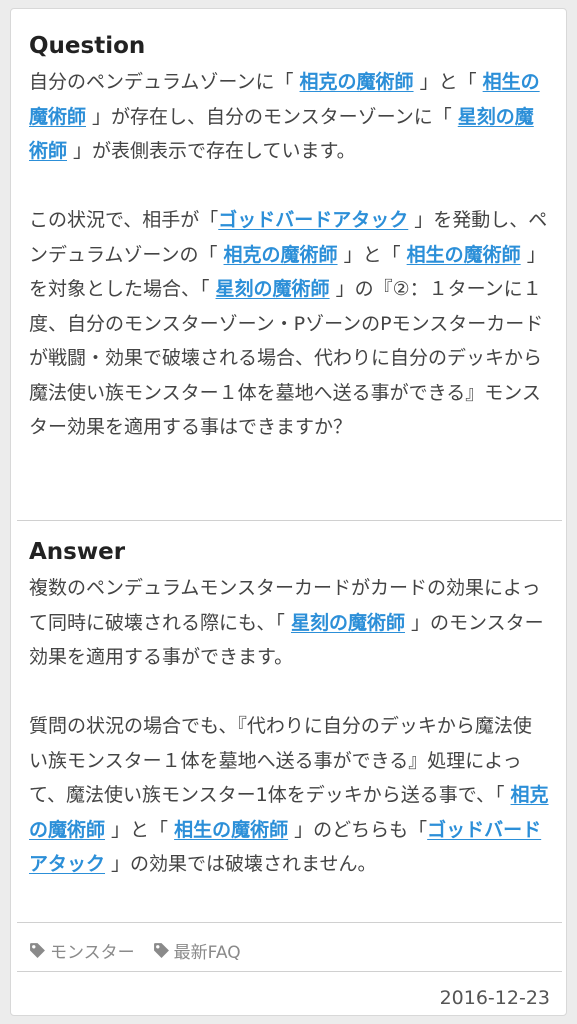 The width and height of the screenshot is (577, 1024). Describe the element at coordinates (92, 952) in the screenshot. I see `tag-label: モンスター` at that location.